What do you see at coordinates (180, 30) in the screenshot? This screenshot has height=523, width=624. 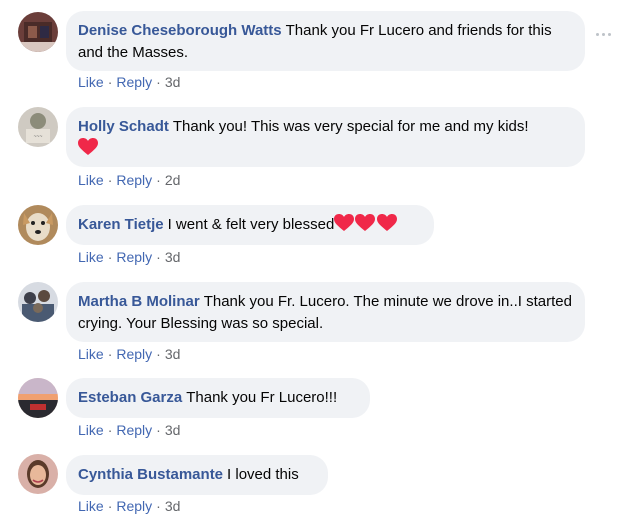 I see `comment-author: Denise Cheseborough Watts` at bounding box center [180, 30].